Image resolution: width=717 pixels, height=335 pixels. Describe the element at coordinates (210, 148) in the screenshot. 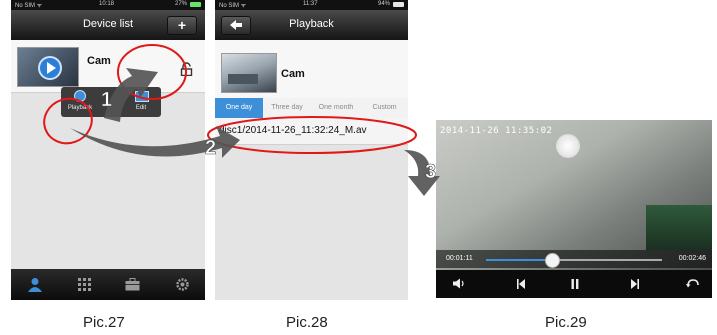

I see `step-number-2: 2` at that location.